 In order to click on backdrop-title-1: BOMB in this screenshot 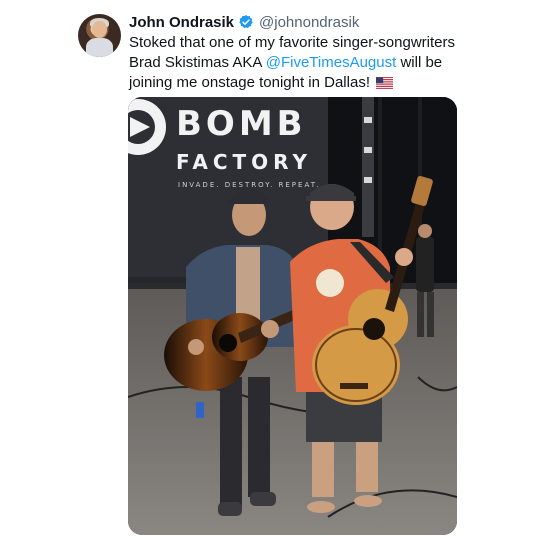, I will do `click(241, 124)`.